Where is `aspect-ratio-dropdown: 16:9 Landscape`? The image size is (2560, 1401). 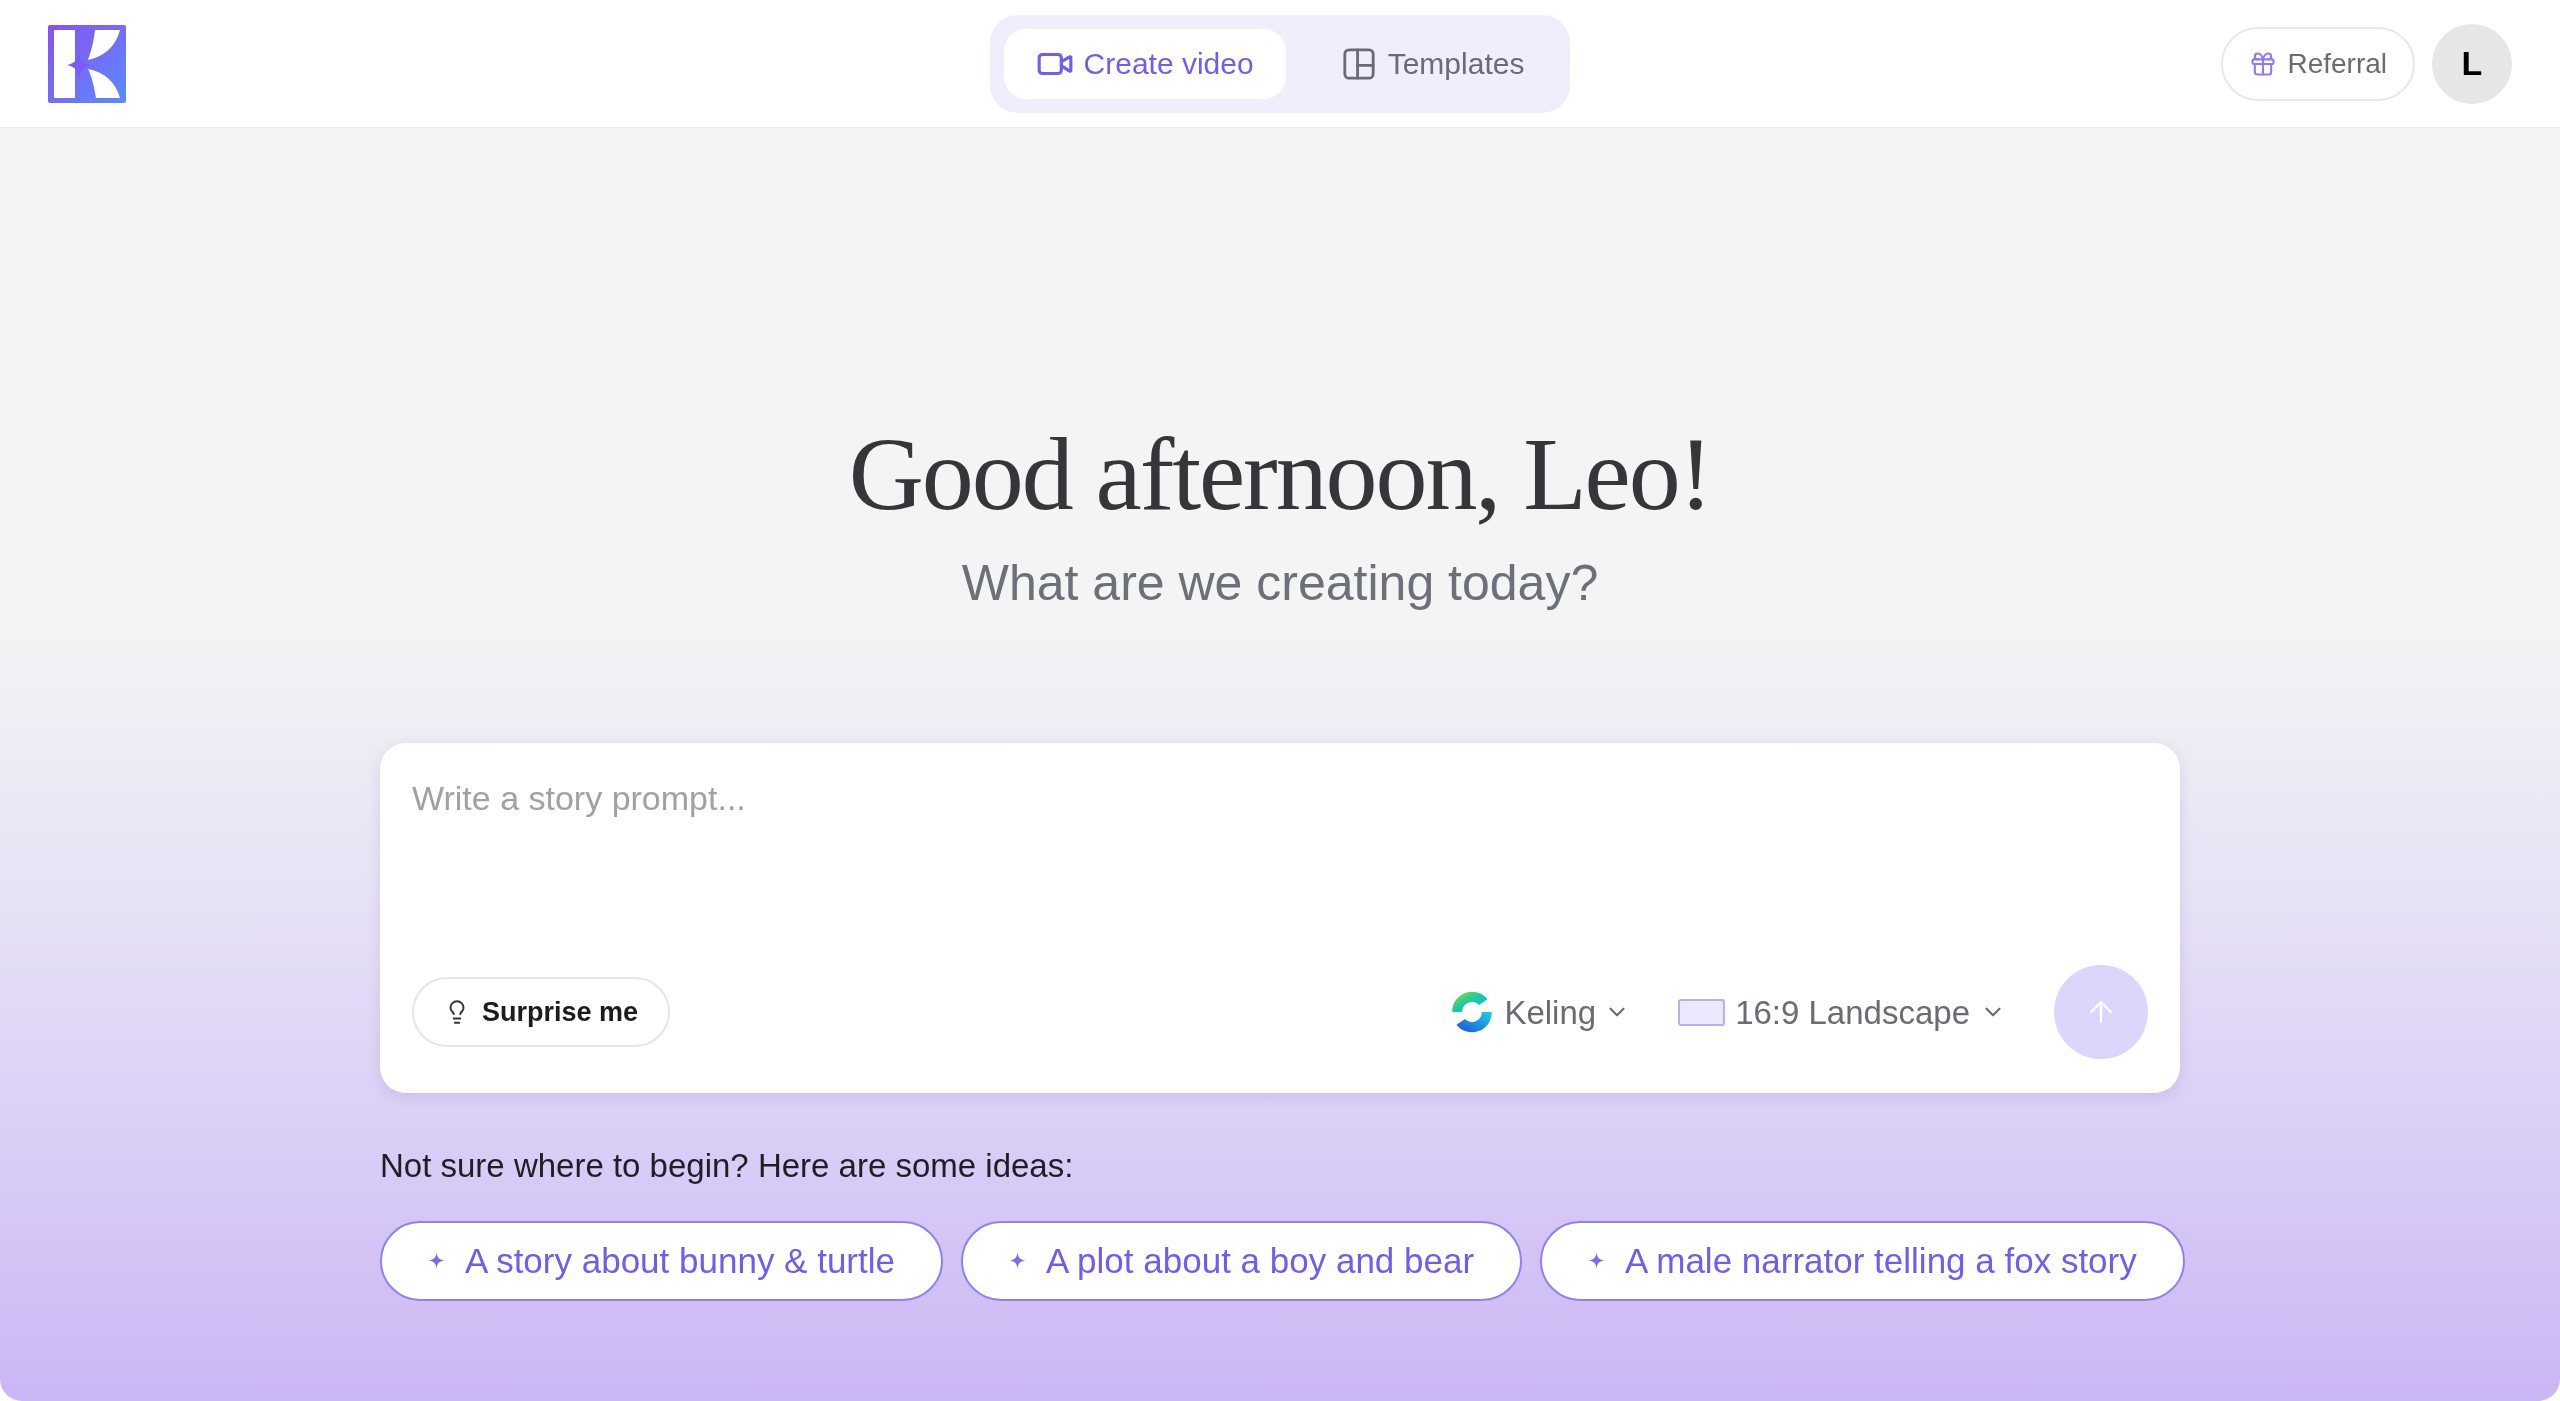
aspect-ratio-dropdown: 16:9 Landscape is located at coordinates (1842, 1012).